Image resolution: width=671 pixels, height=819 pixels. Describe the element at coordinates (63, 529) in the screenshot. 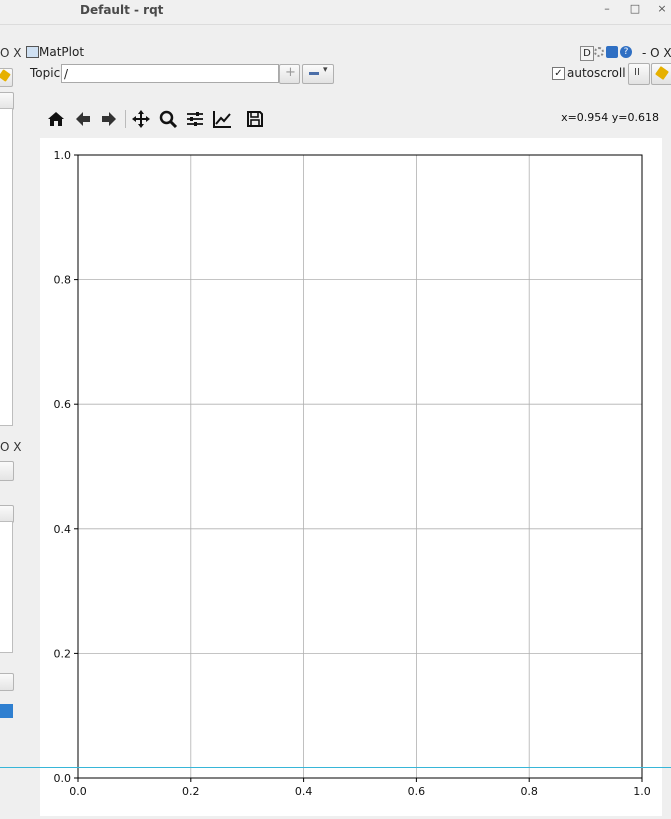

I see `y-tick-label: 0.4` at that location.